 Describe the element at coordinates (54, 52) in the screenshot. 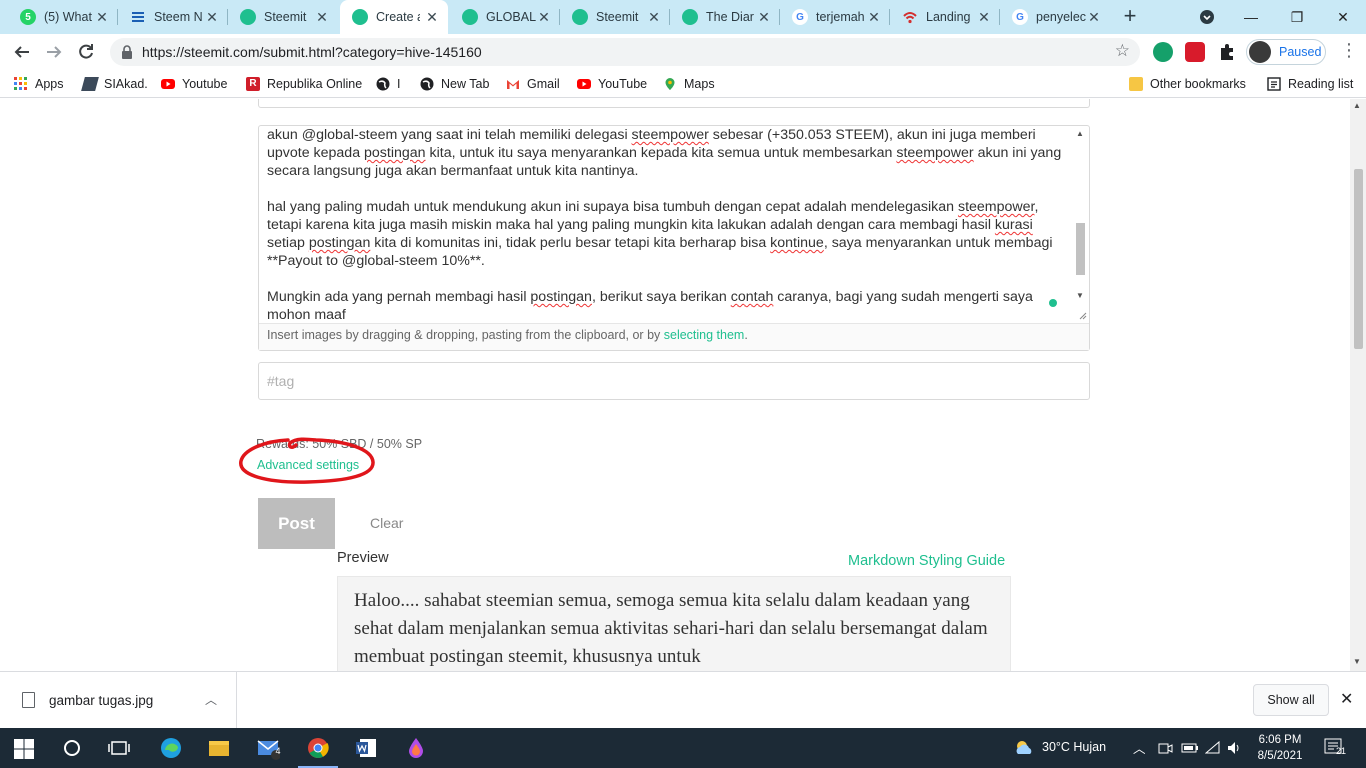

I see `forward-button` at that location.